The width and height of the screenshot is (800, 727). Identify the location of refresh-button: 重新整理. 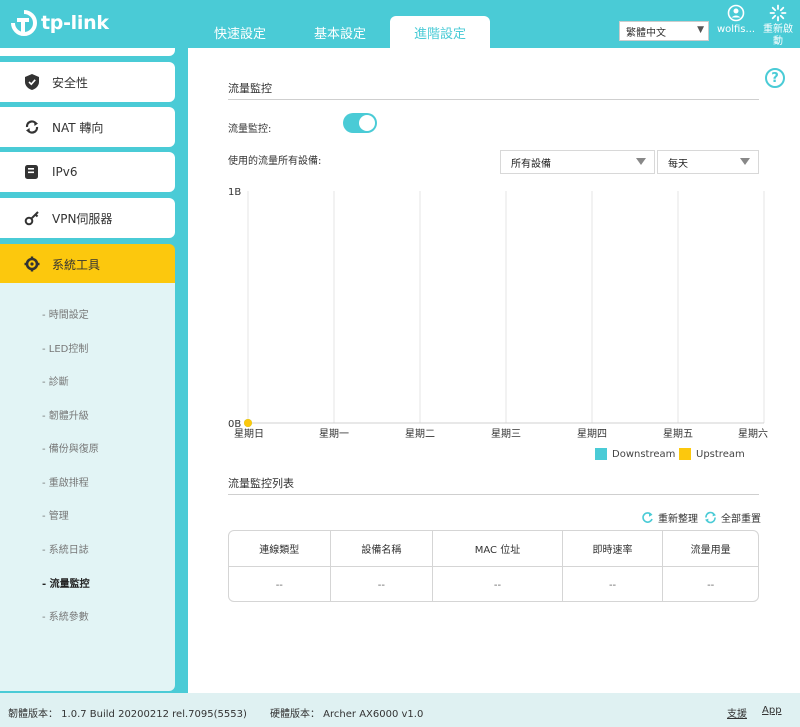
(669, 517).